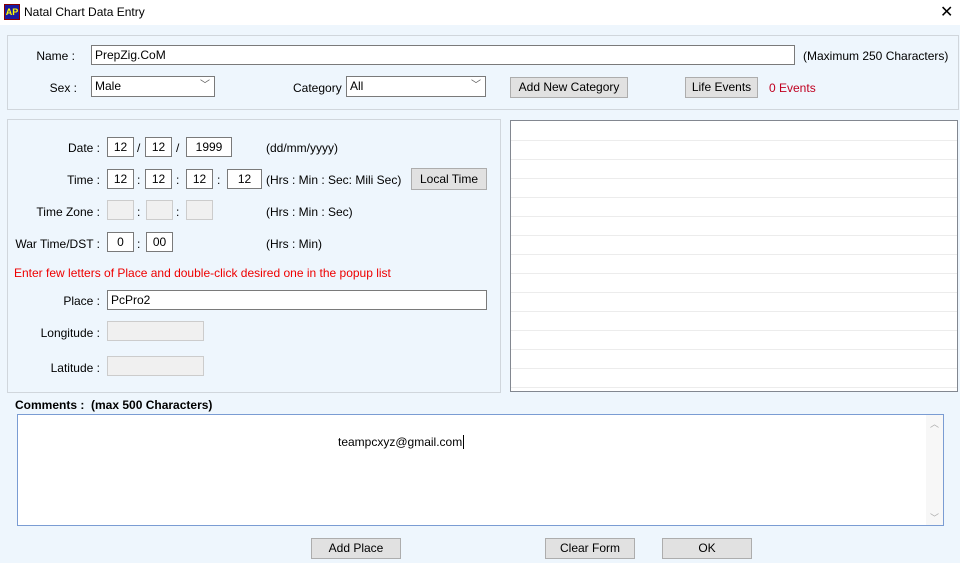 Image resolution: width=960 pixels, height=563 pixels. What do you see at coordinates (590, 548) in the screenshot?
I see `clear-form-button: Clear Form` at bounding box center [590, 548].